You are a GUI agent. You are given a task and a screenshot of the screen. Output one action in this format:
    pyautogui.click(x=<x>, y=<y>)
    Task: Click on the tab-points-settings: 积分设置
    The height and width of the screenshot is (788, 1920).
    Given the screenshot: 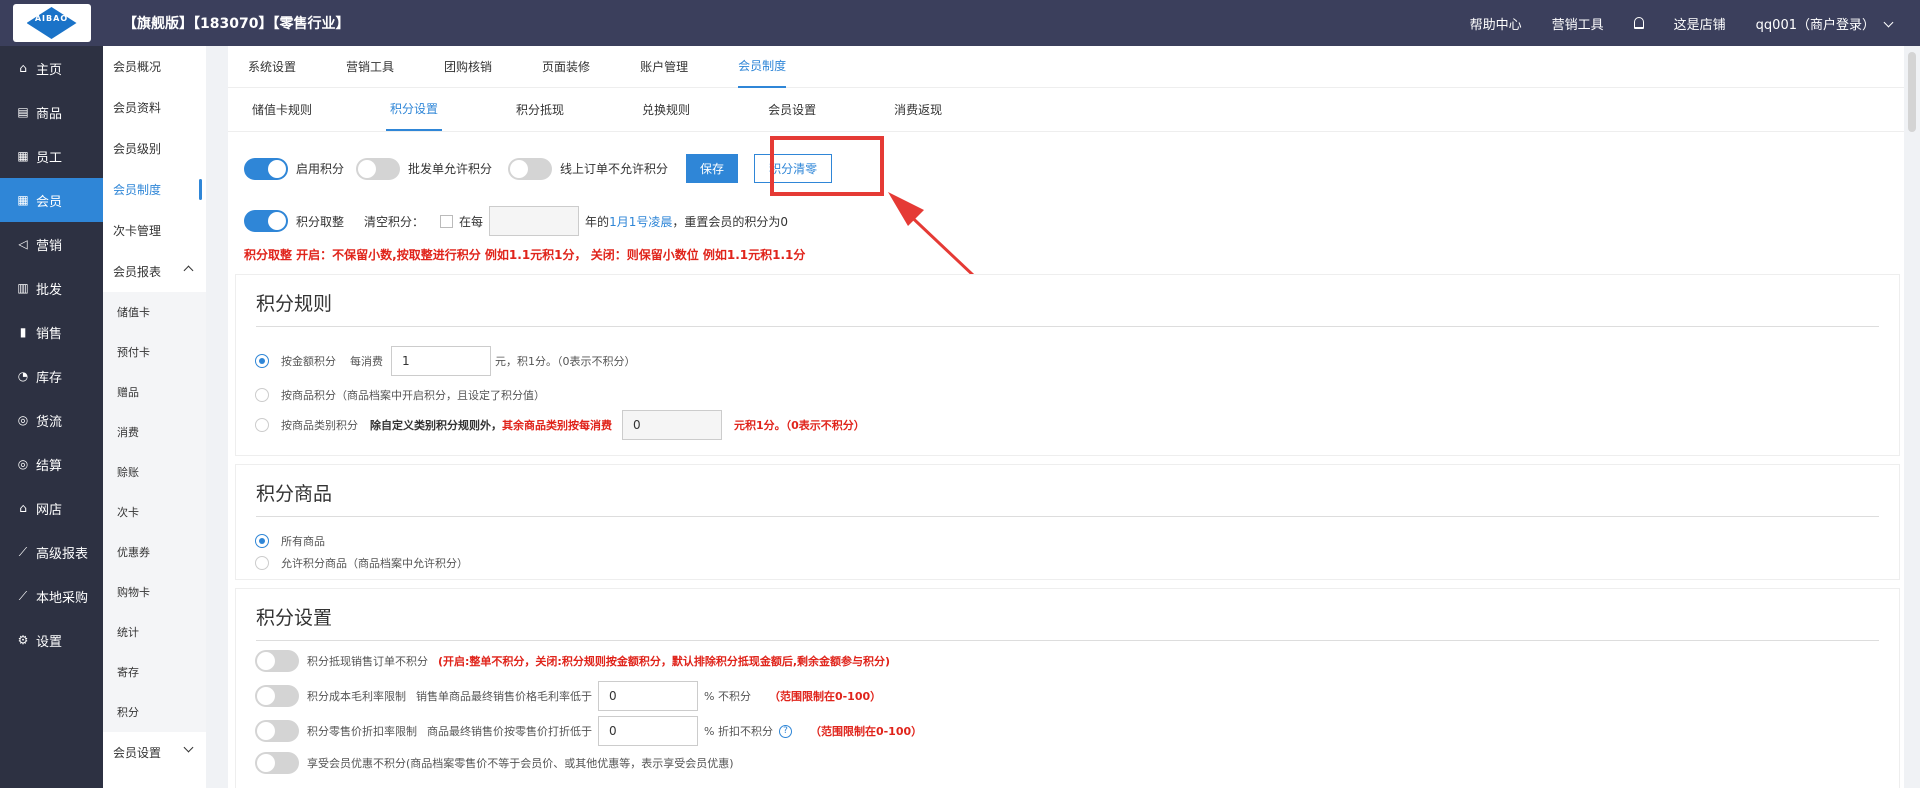 What is the action you would take?
    pyautogui.click(x=414, y=109)
    